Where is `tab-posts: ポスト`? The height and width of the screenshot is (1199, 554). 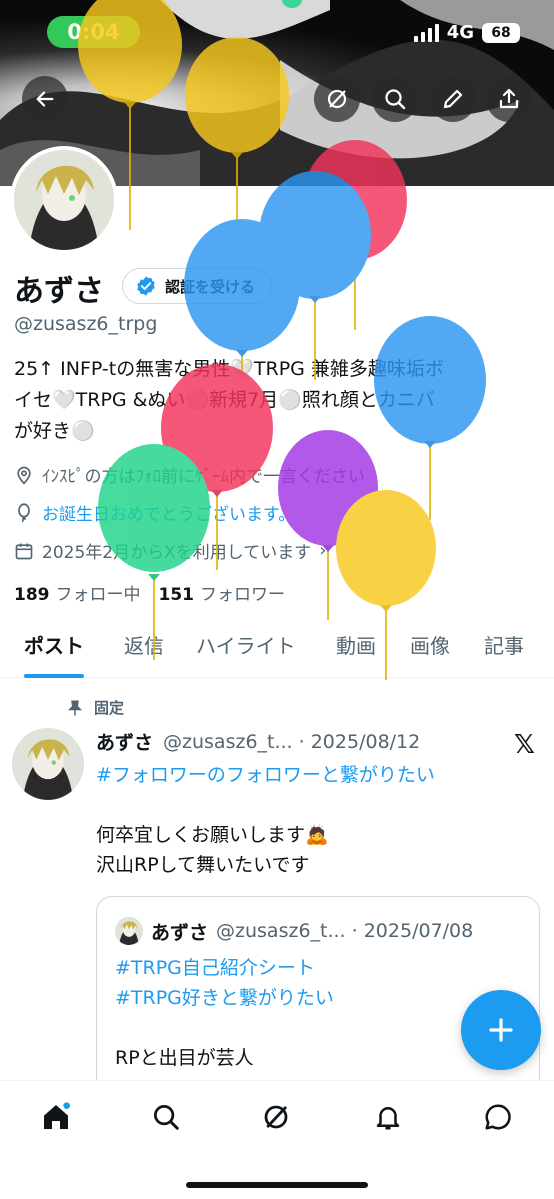
tab-posts: ポスト is located at coordinates (54, 649).